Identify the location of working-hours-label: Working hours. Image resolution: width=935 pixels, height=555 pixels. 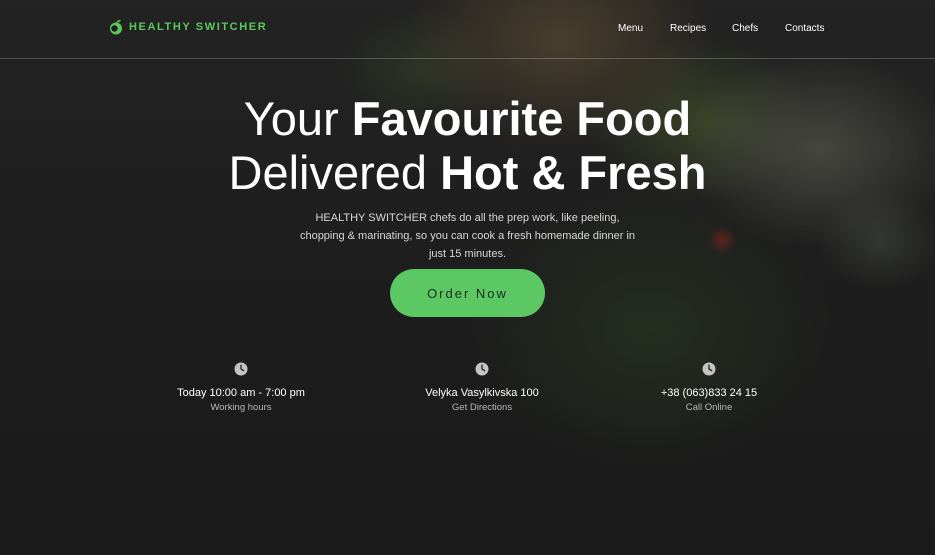
(241, 407).